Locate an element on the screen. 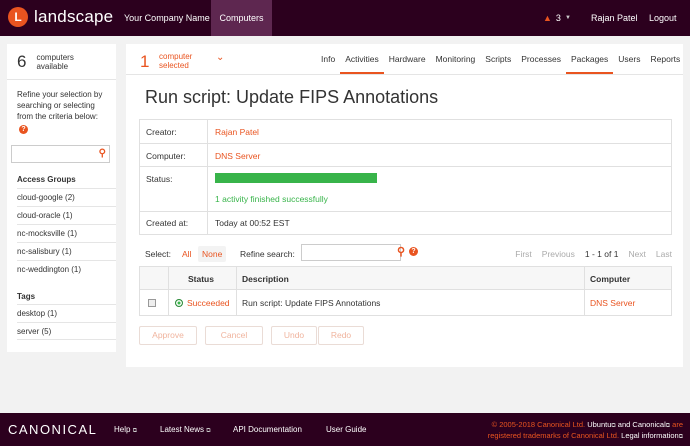 The width and height of the screenshot is (690, 446). legal-and: and is located at coordinates (624, 424).